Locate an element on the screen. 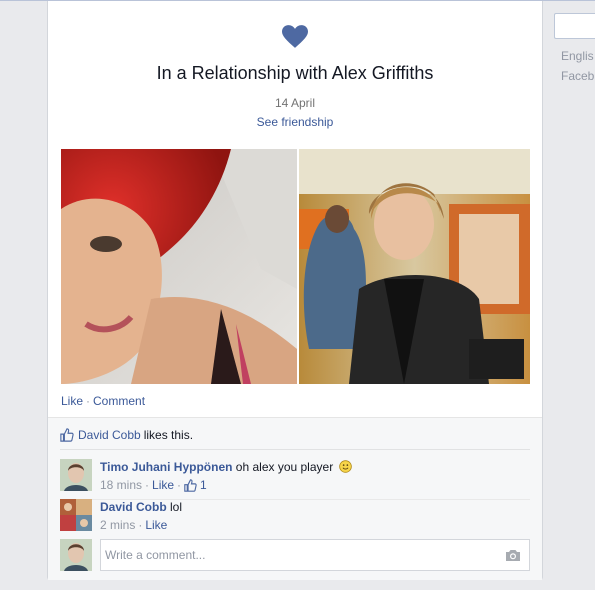 The image size is (595, 590). likes-sentence: David Cobb likes this. is located at coordinates (295, 439).